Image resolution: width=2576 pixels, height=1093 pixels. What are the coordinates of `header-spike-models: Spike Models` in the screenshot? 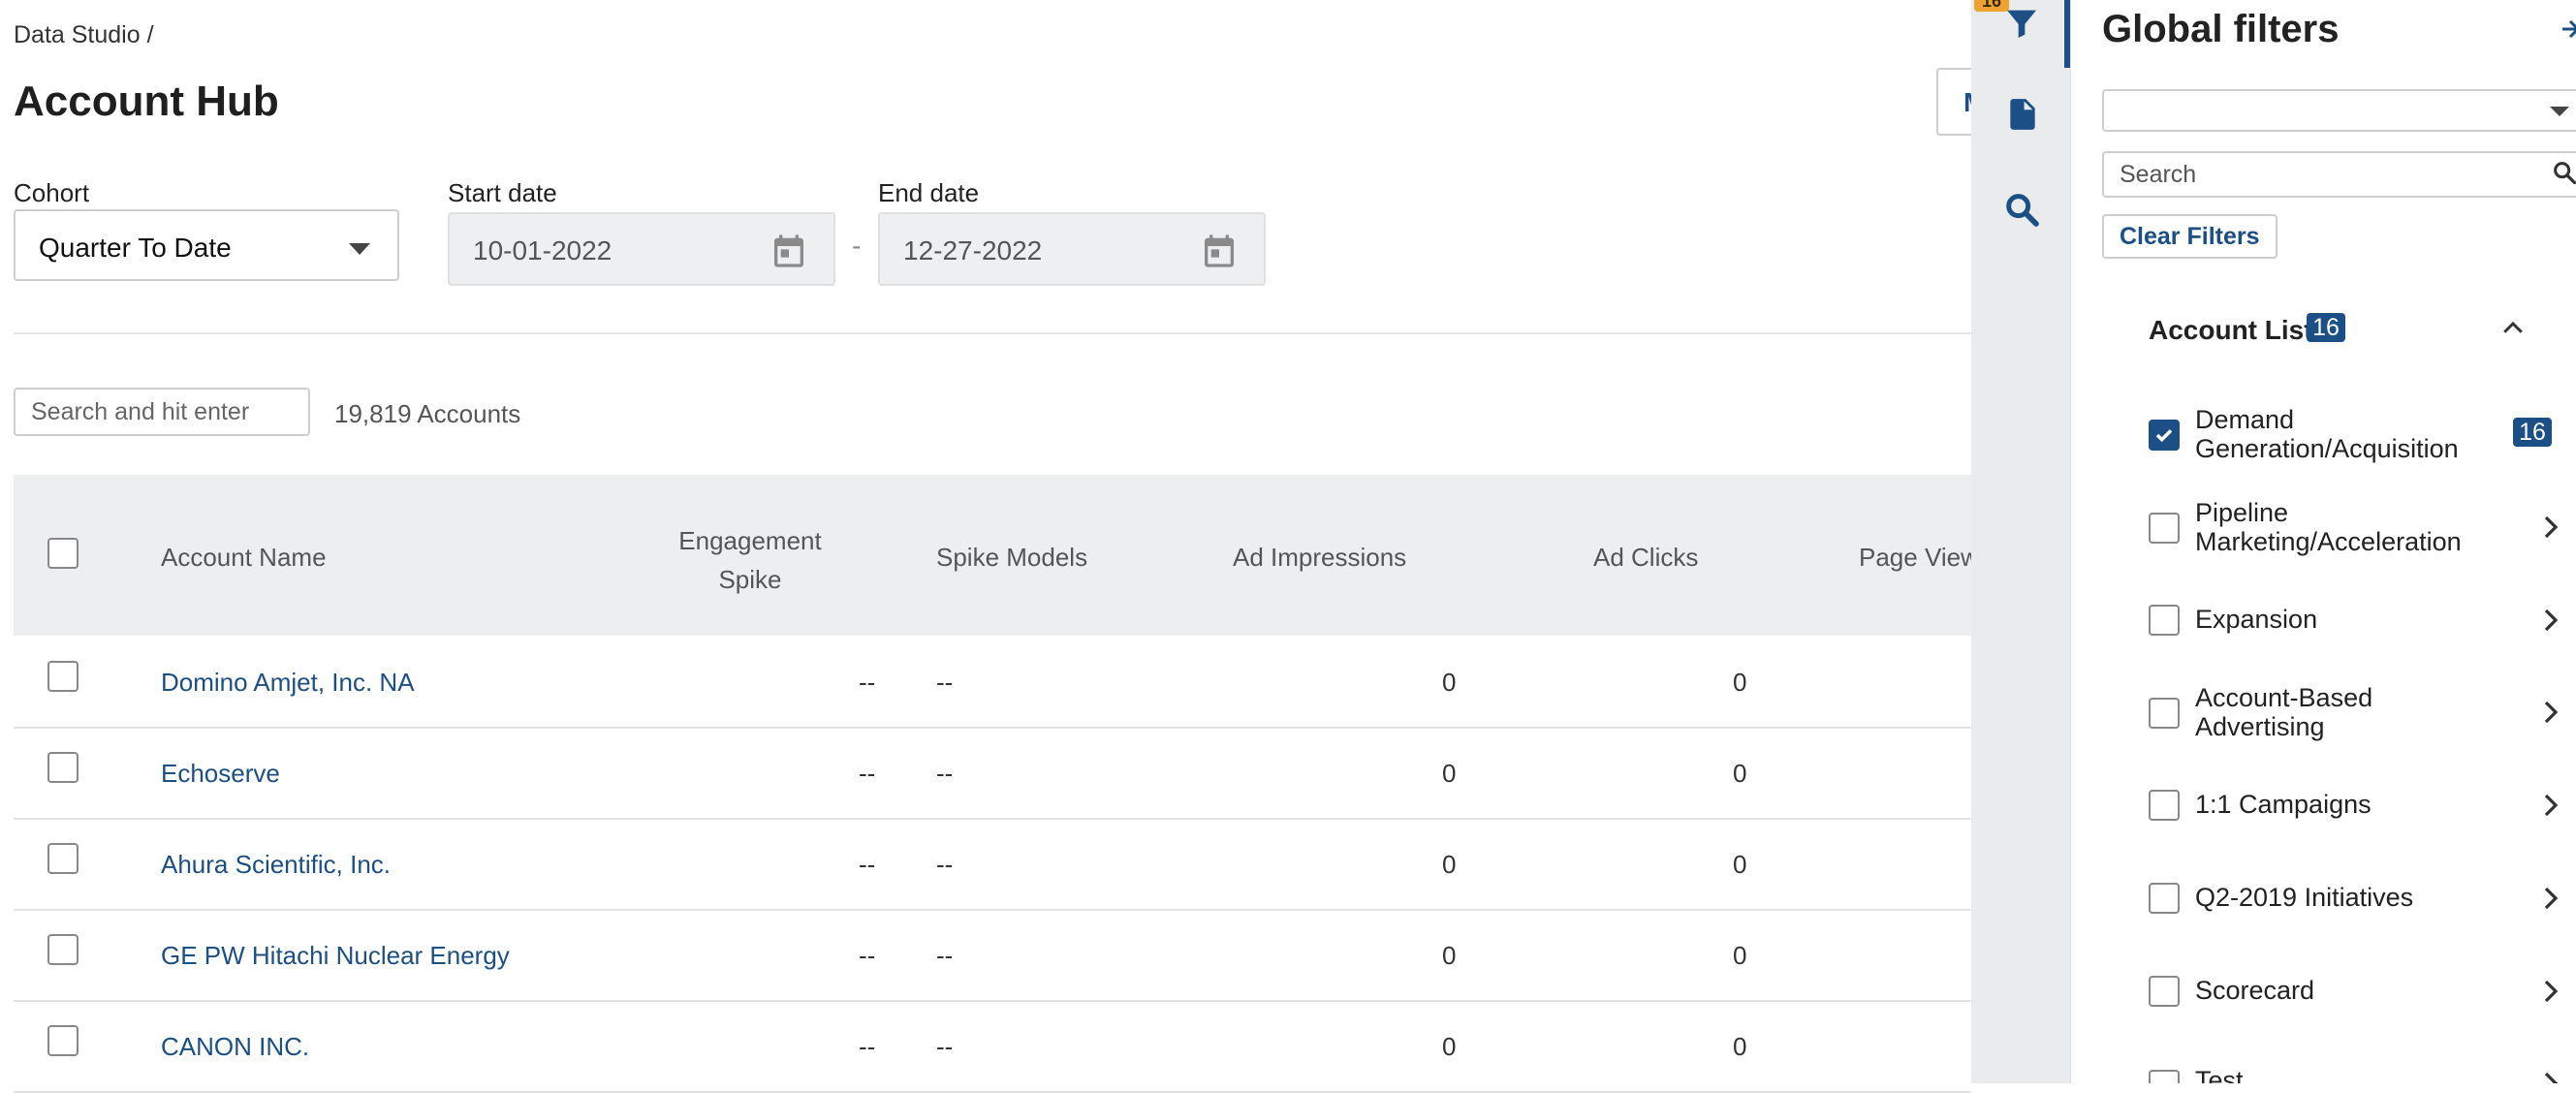 It's located at (1011, 558).